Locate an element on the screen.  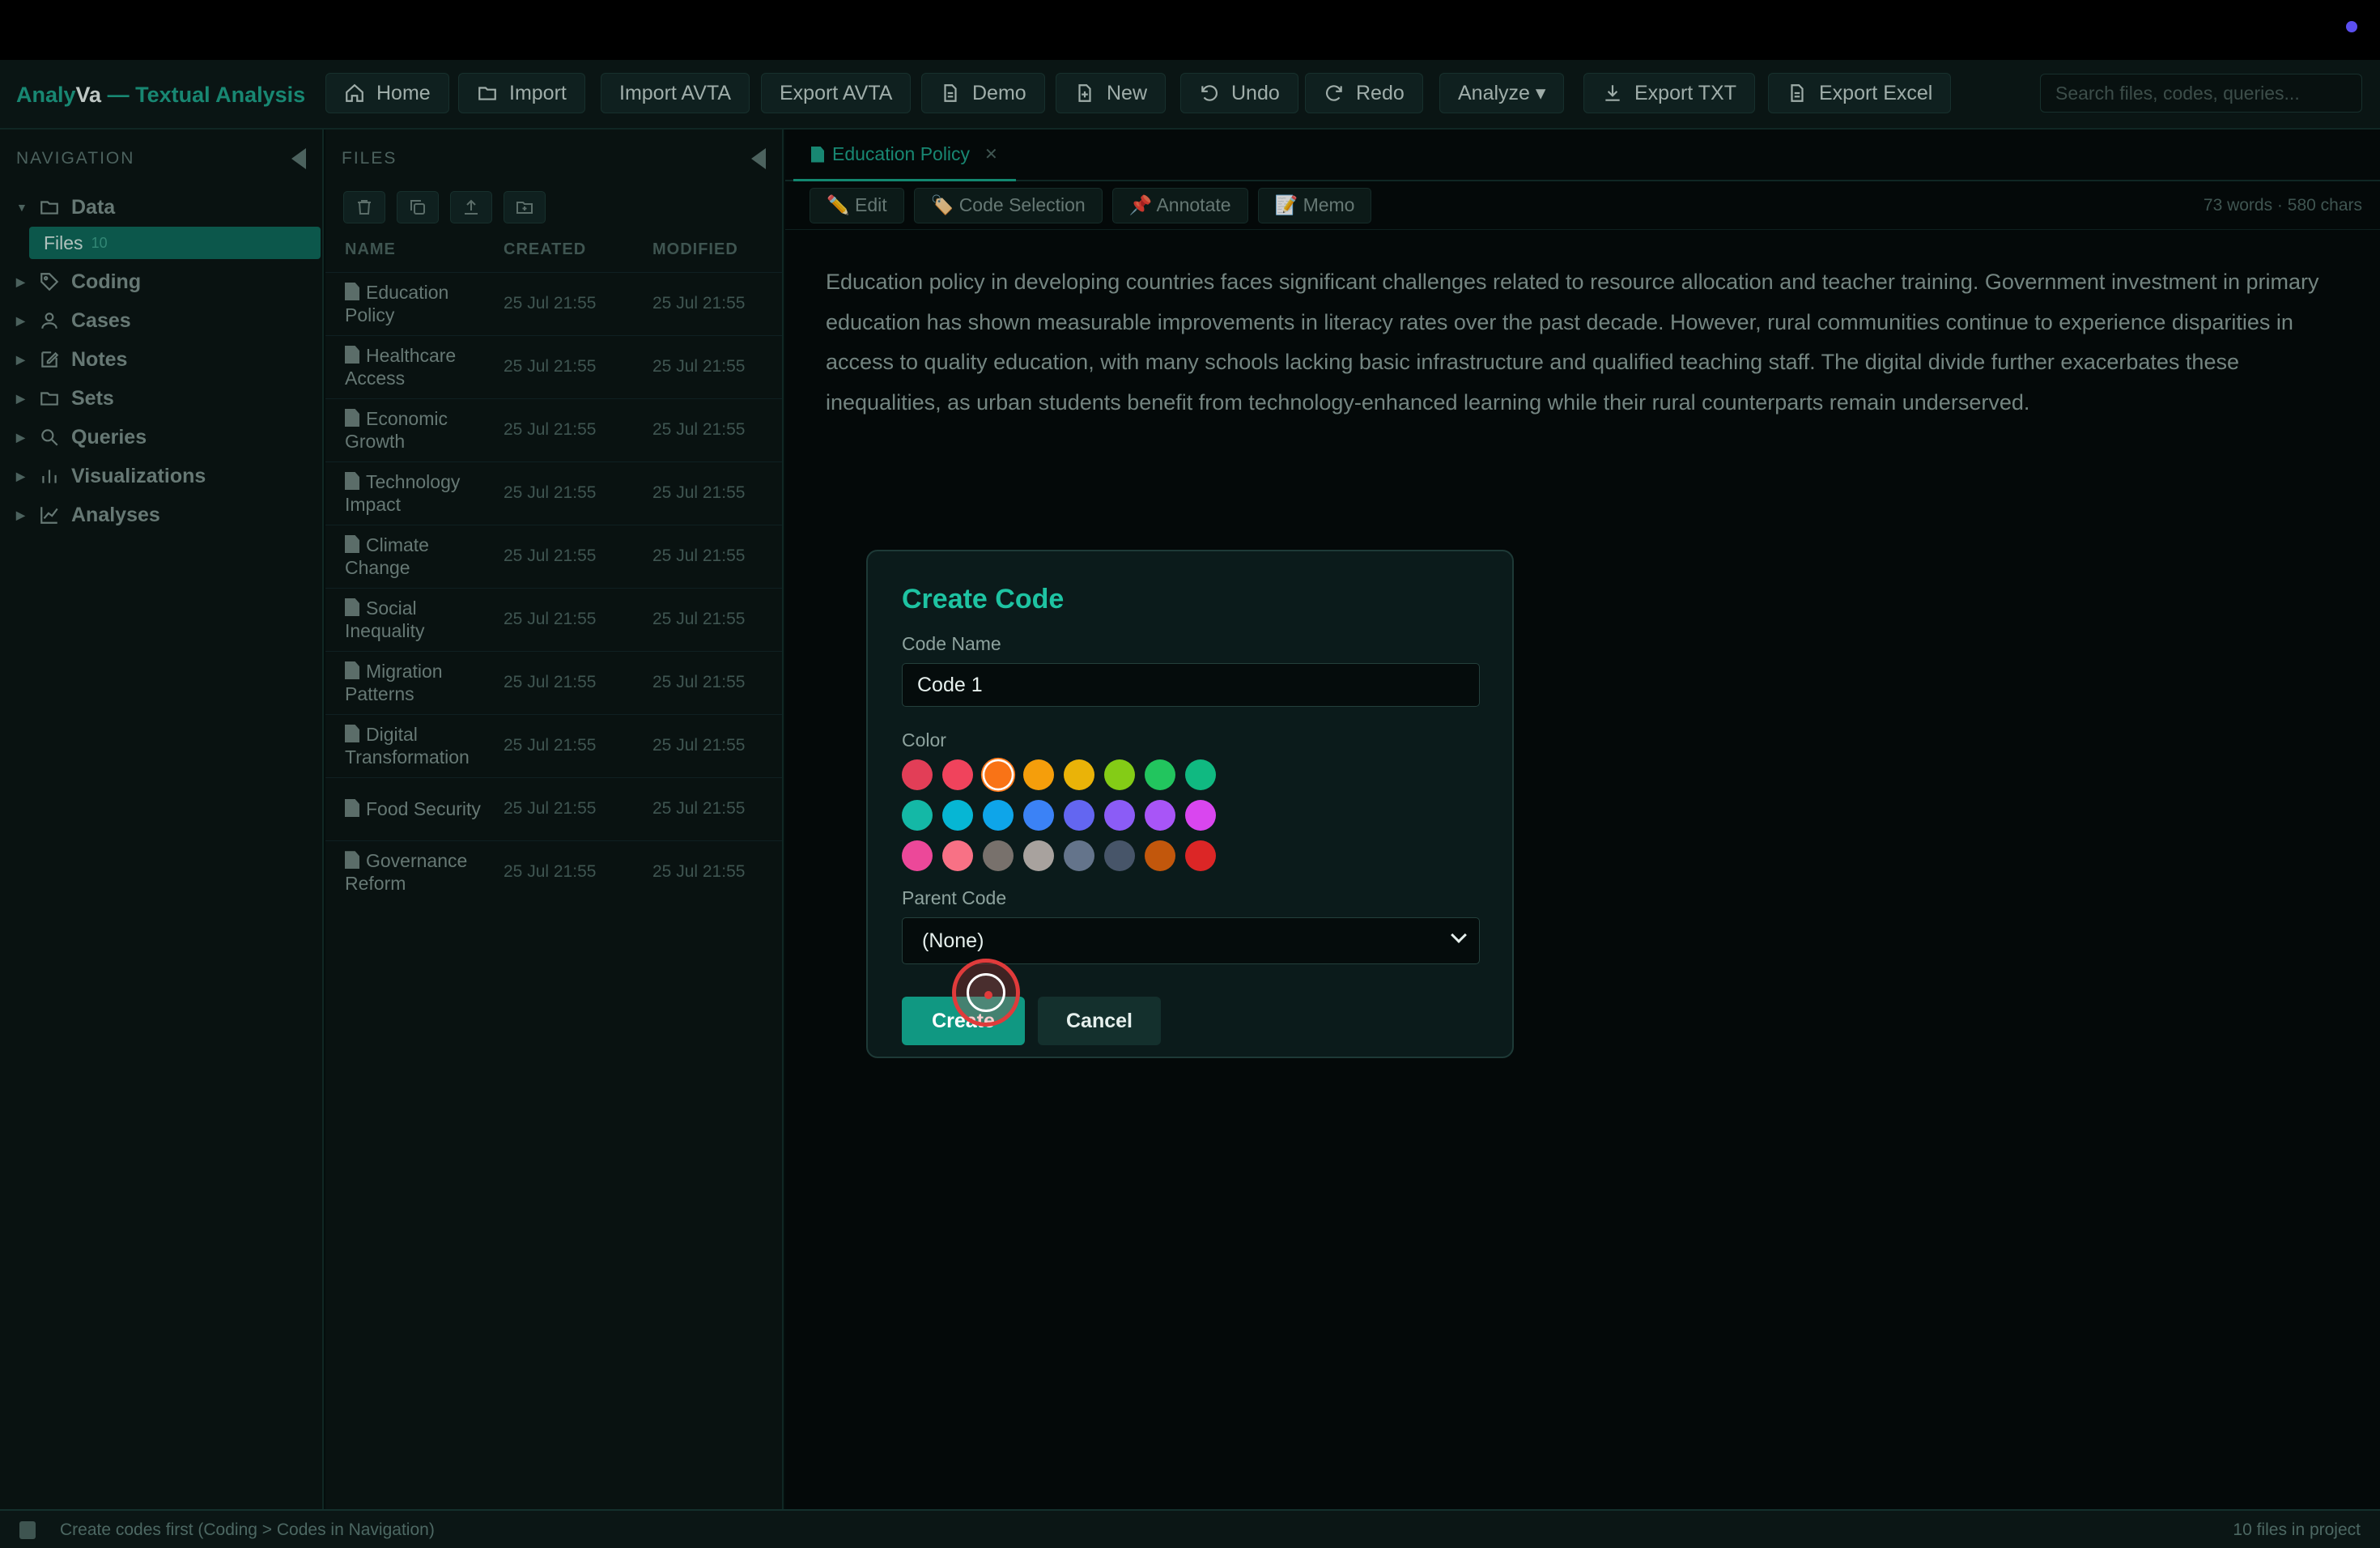
code-name-label: Code Name is located at coordinates (952, 644).